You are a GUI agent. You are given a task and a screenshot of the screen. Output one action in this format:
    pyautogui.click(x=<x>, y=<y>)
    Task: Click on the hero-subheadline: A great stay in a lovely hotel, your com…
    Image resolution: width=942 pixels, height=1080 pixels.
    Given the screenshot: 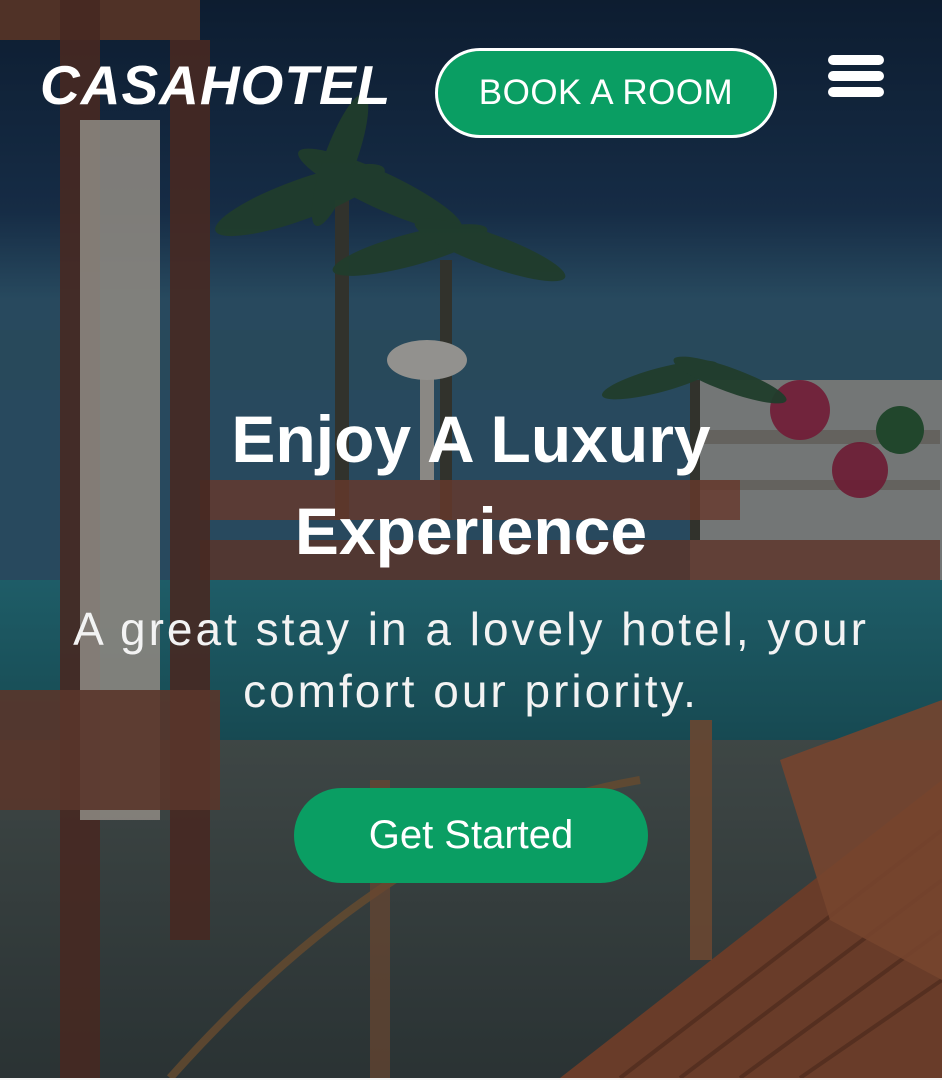 What is the action you would take?
    pyautogui.click(x=471, y=660)
    